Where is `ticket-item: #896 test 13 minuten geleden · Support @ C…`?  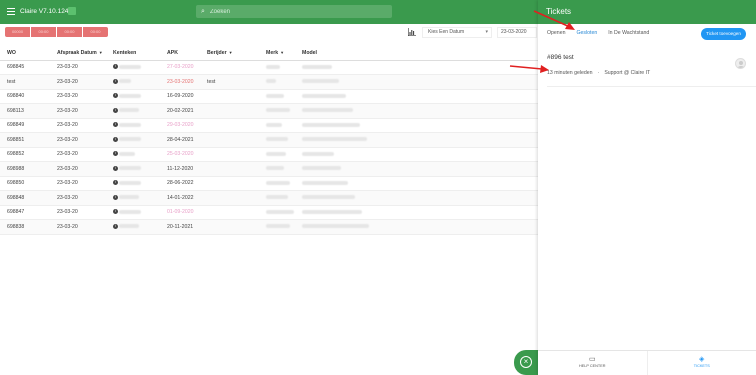
ticket-item: #896 test 13 minuten geleden · Support @ C… is located at coordinates (651, 72).